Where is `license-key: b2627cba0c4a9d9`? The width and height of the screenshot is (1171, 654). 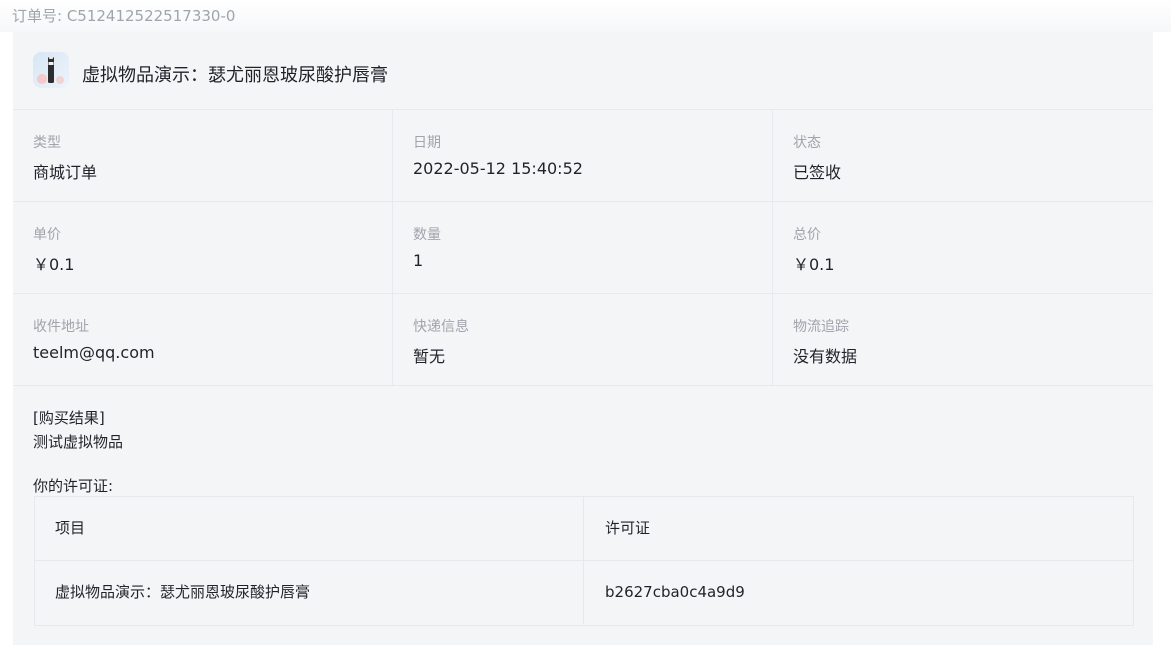 license-key: b2627cba0c4a9d9 is located at coordinates (859, 592).